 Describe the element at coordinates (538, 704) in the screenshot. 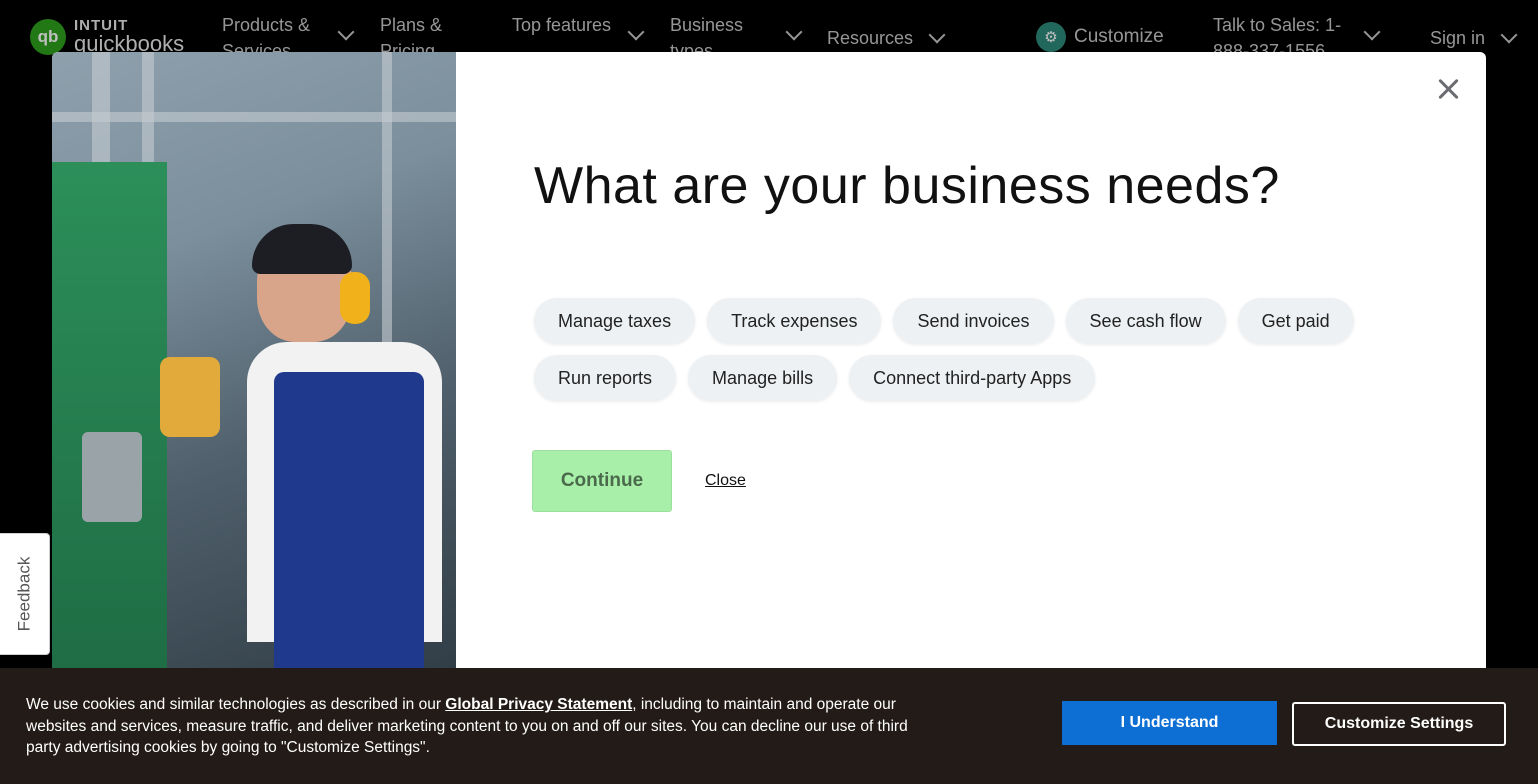

I see `privacy-statement-link: Global Privacy Statement` at that location.